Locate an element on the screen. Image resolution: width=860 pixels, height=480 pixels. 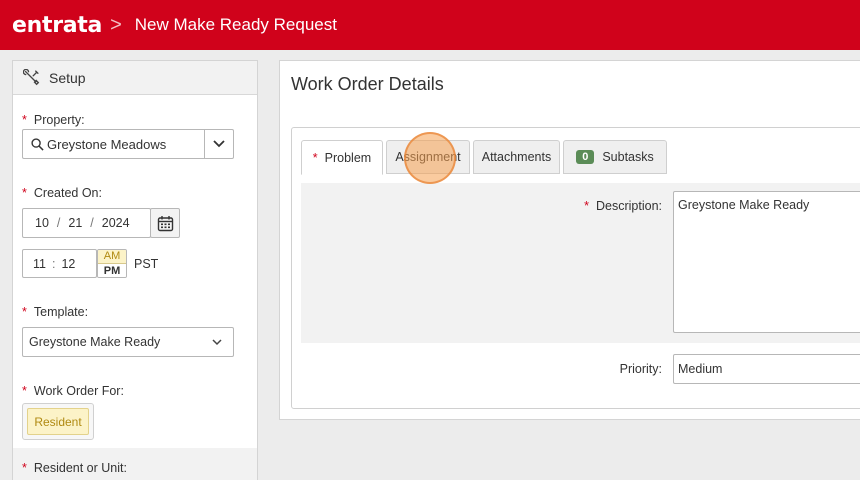
priority-select: Medium is located at coordinates (766, 369).